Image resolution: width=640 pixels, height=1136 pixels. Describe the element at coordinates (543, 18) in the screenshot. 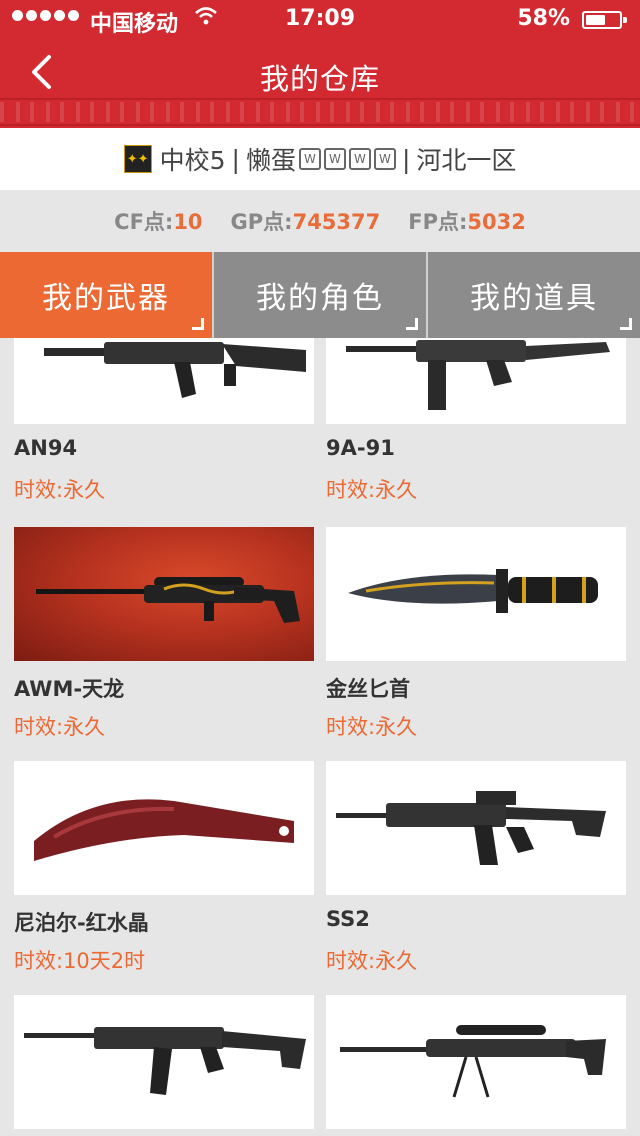

I see `battery-percent: 58%` at that location.